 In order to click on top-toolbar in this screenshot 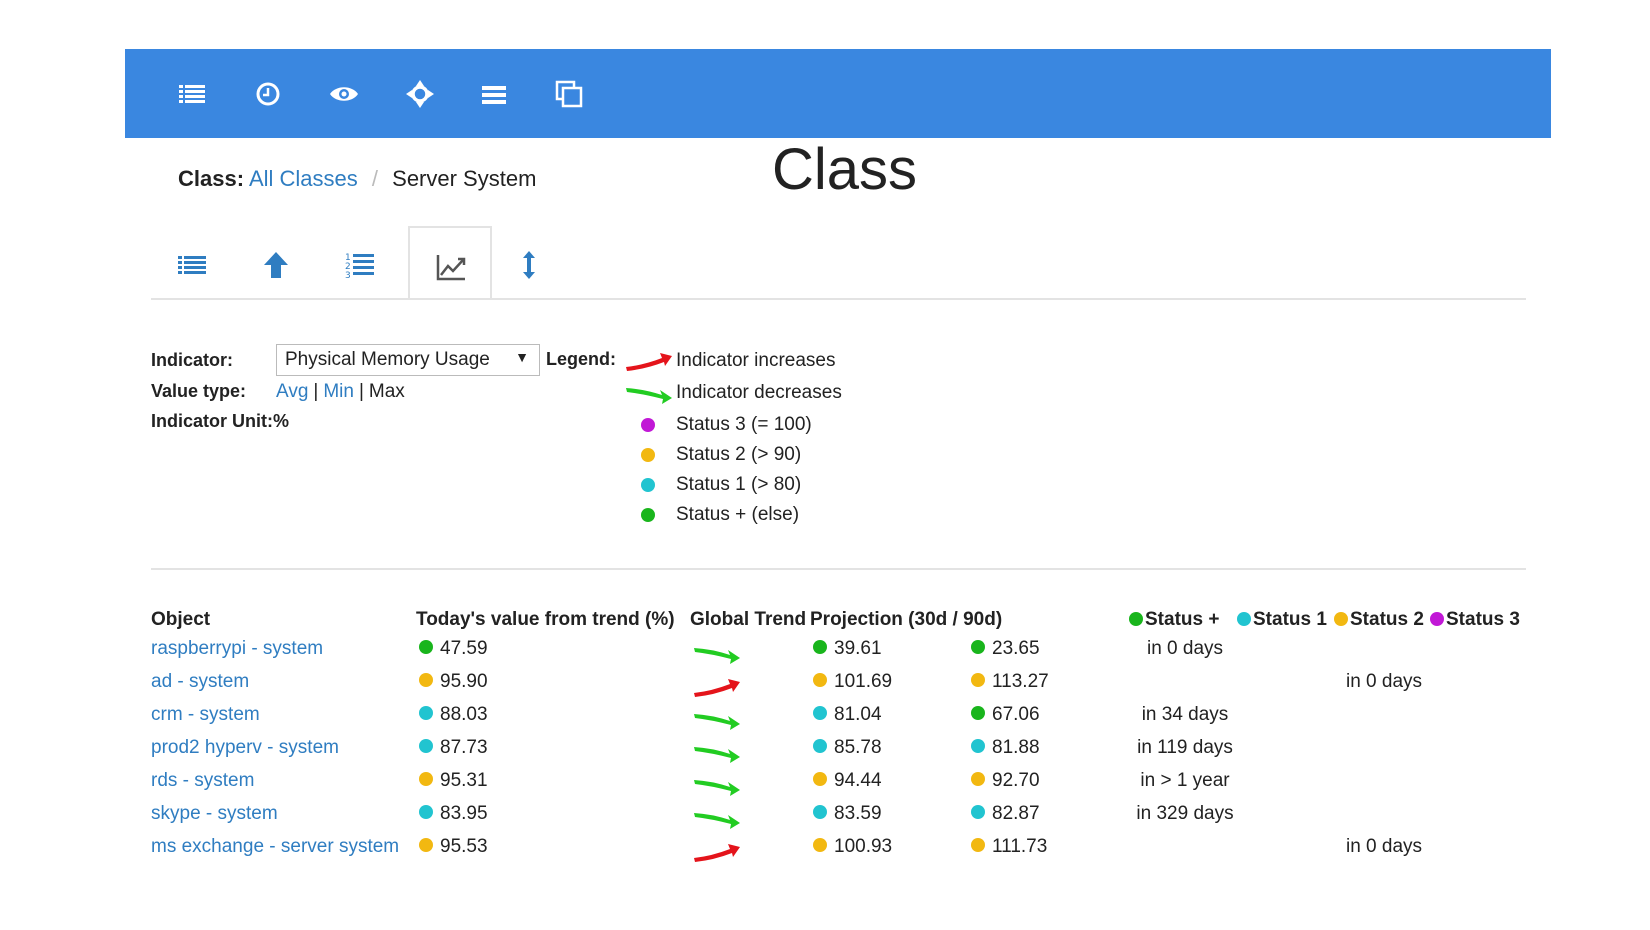, I will do `click(838, 93)`.